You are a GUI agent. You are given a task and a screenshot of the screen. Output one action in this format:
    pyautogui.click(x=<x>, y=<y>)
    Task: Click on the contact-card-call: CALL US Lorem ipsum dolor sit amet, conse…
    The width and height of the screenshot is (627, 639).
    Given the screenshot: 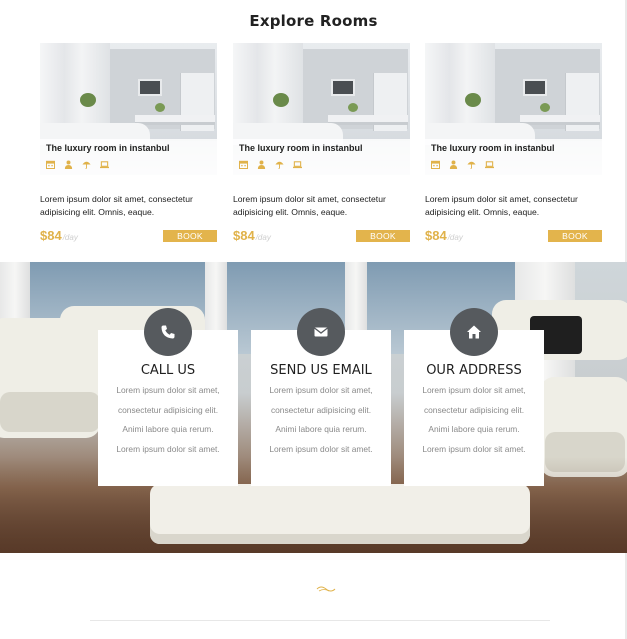 What is the action you would take?
    pyautogui.click(x=168, y=397)
    